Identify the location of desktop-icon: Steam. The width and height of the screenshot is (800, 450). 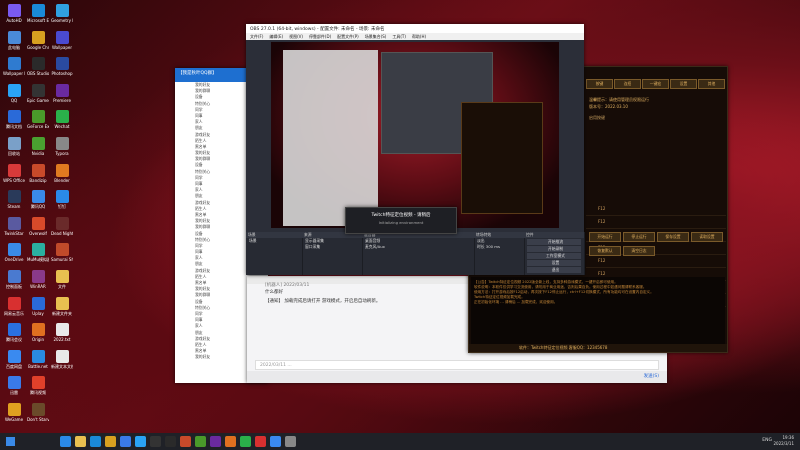
(14, 203).